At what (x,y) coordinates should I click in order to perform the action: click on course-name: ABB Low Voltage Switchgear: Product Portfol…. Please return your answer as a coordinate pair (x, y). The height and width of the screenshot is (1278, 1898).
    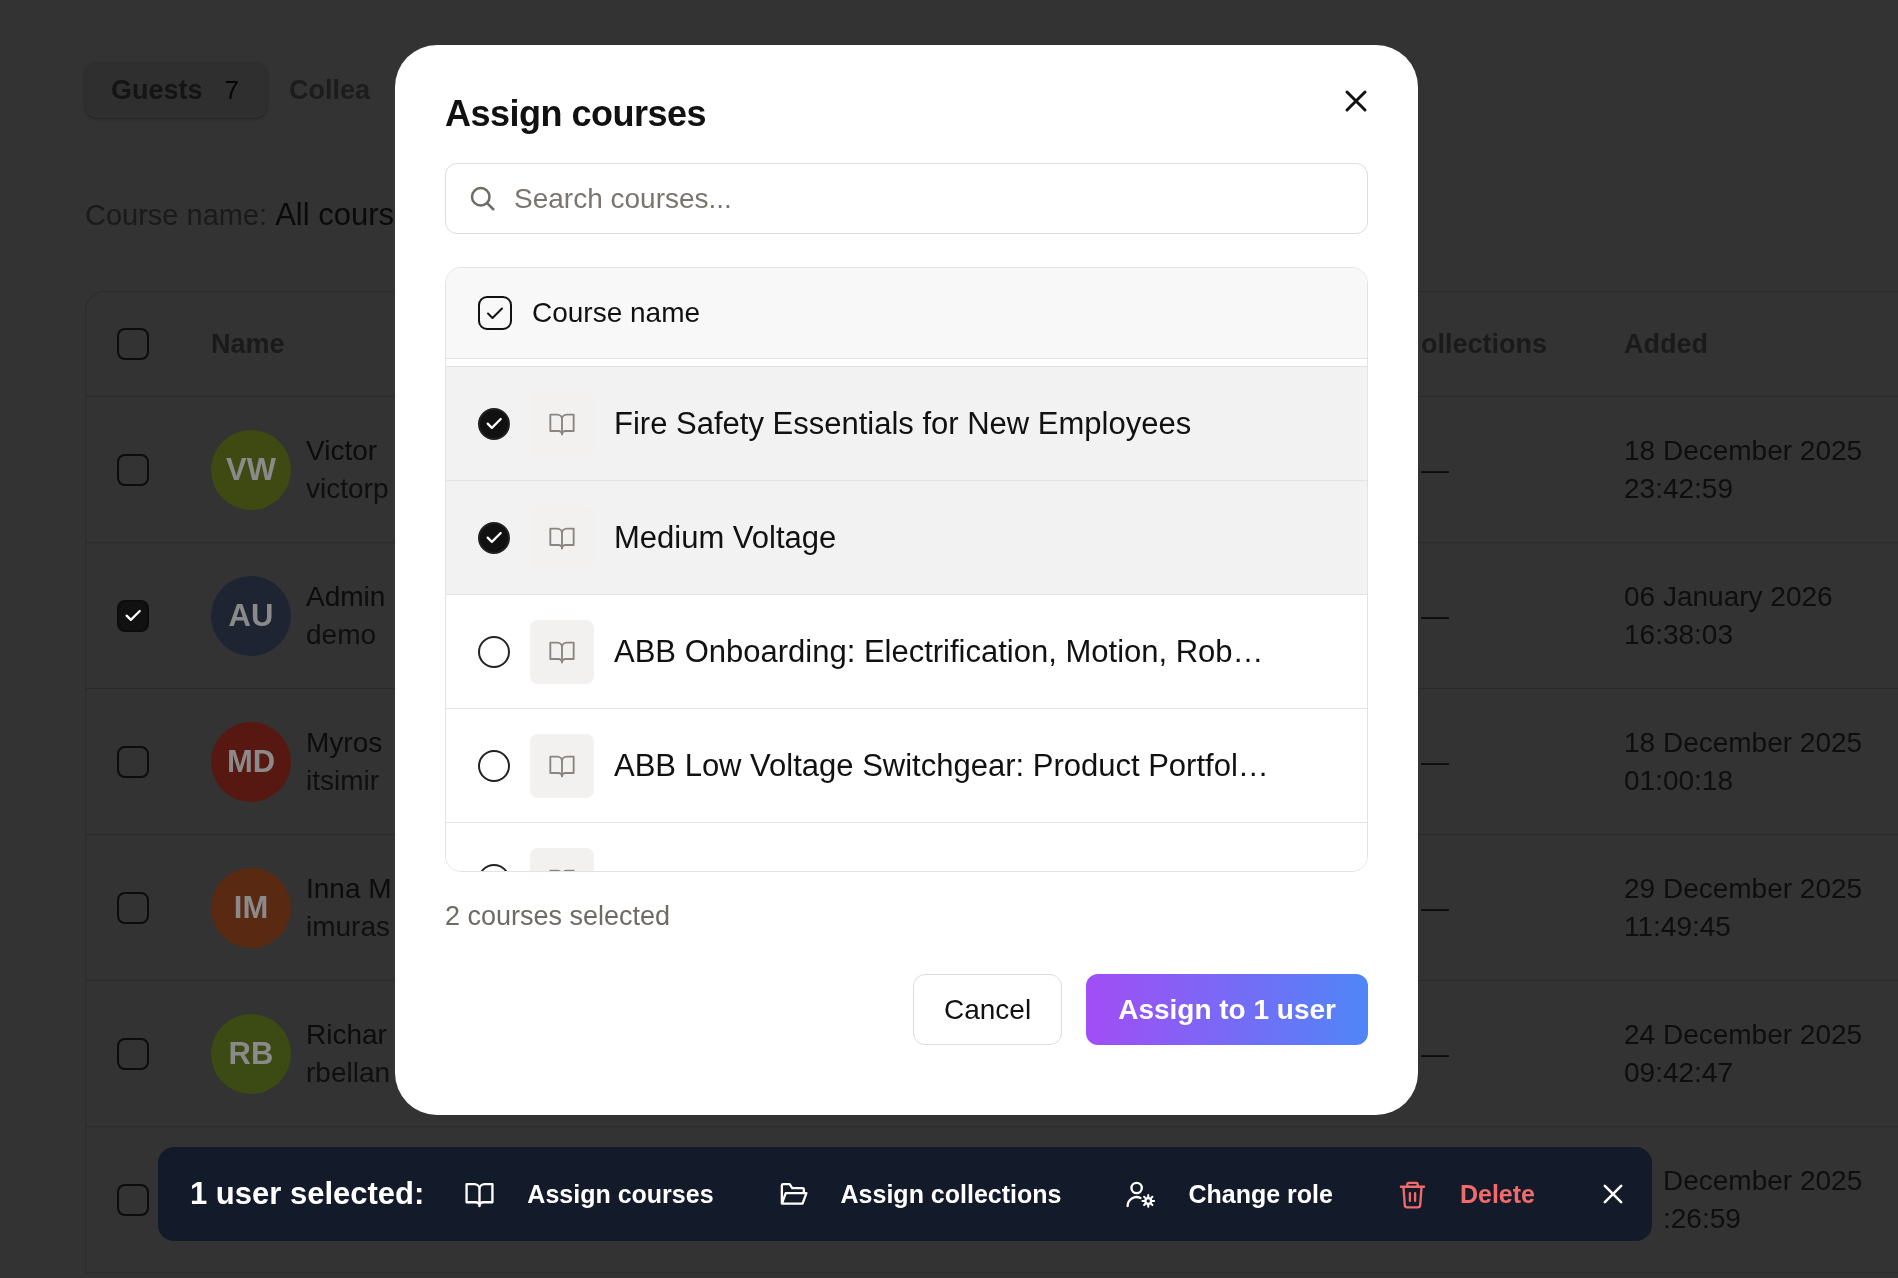
    Looking at the image, I should click on (941, 765).